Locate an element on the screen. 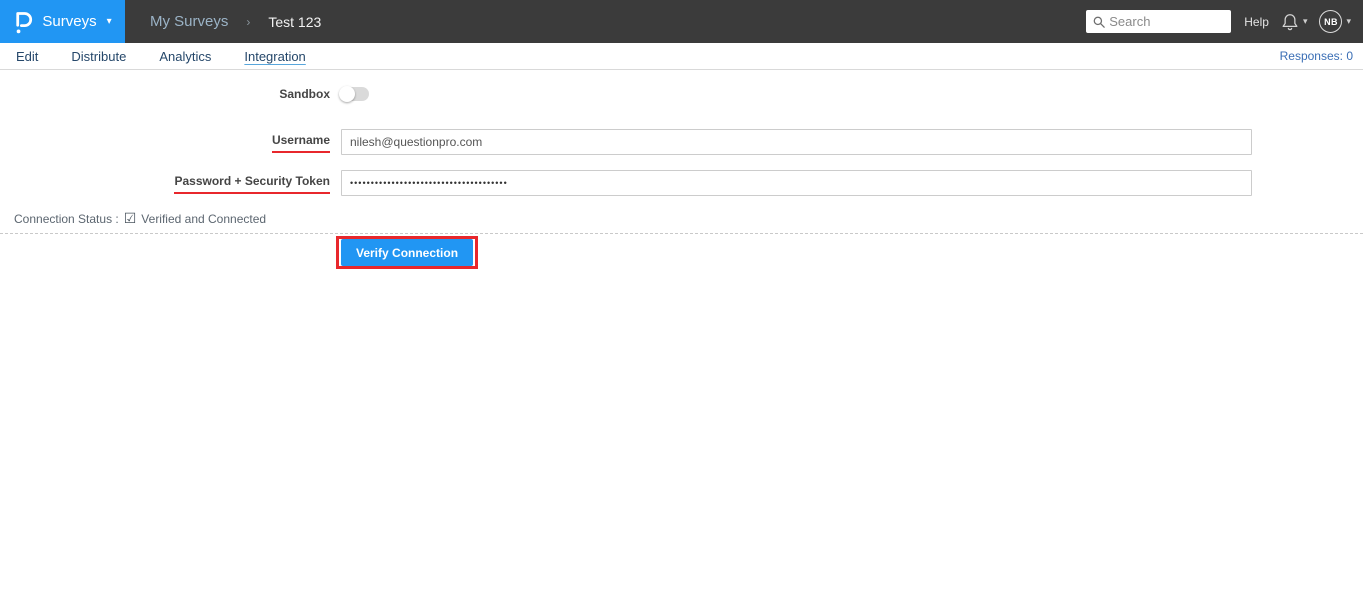 Image resolution: width=1363 pixels, height=599 pixels. header-right-controls: Help ▾ NB ▾ is located at coordinates (1218, 21).